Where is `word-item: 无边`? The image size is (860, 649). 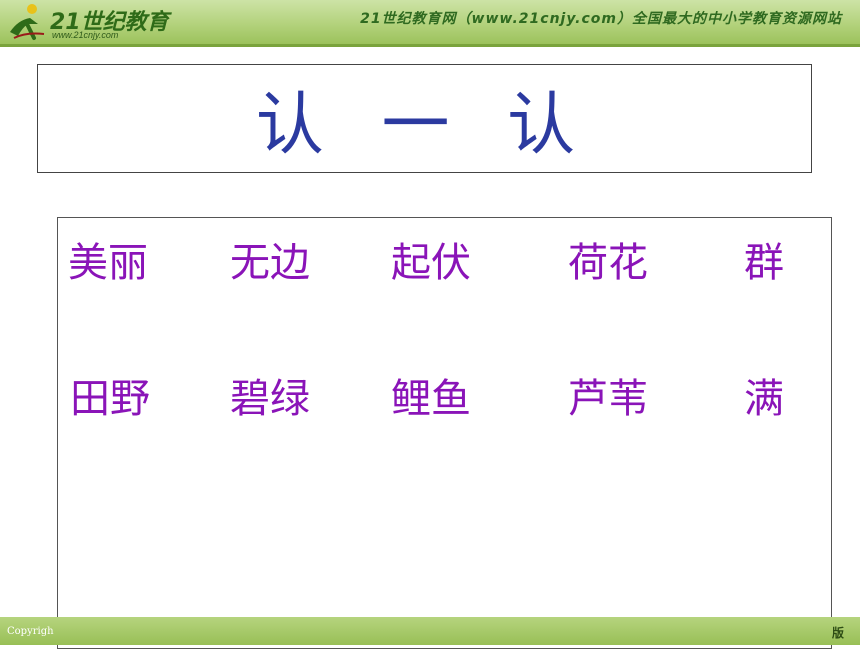
word-item: 无边 is located at coordinates (270, 263).